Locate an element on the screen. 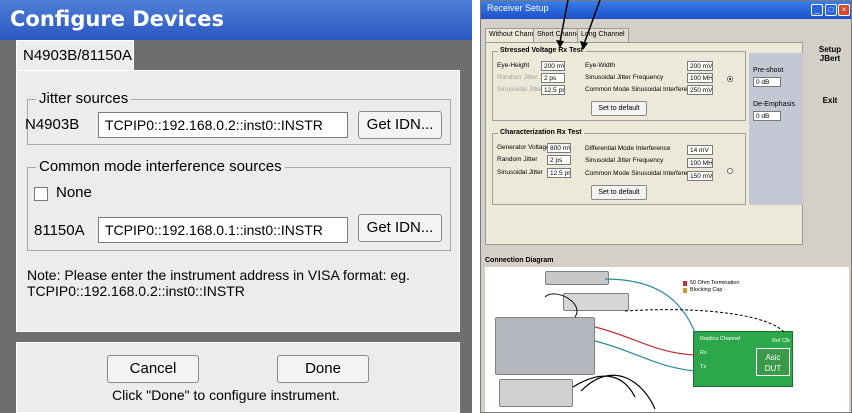 The image size is (852, 413). deemphasis-label: De-Emphasis is located at coordinates (774, 104).